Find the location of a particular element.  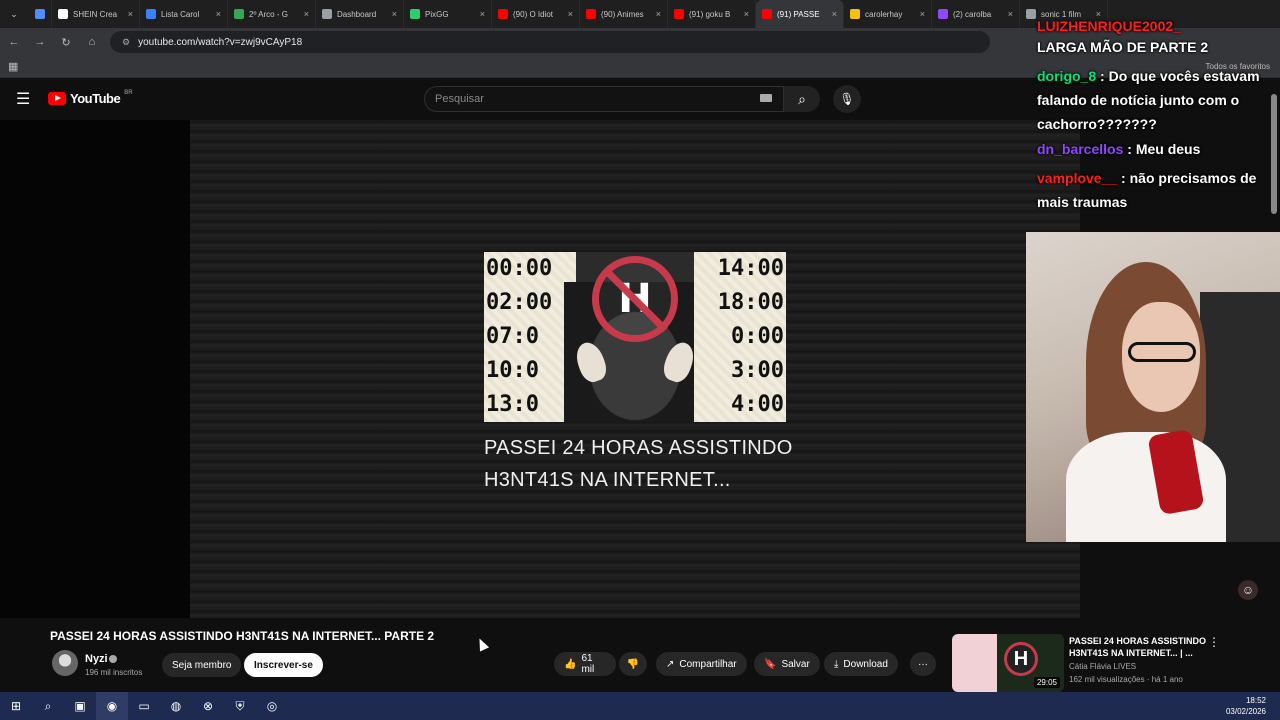

browser-tab: SHEIN Crea × is located at coordinates (96, 14).